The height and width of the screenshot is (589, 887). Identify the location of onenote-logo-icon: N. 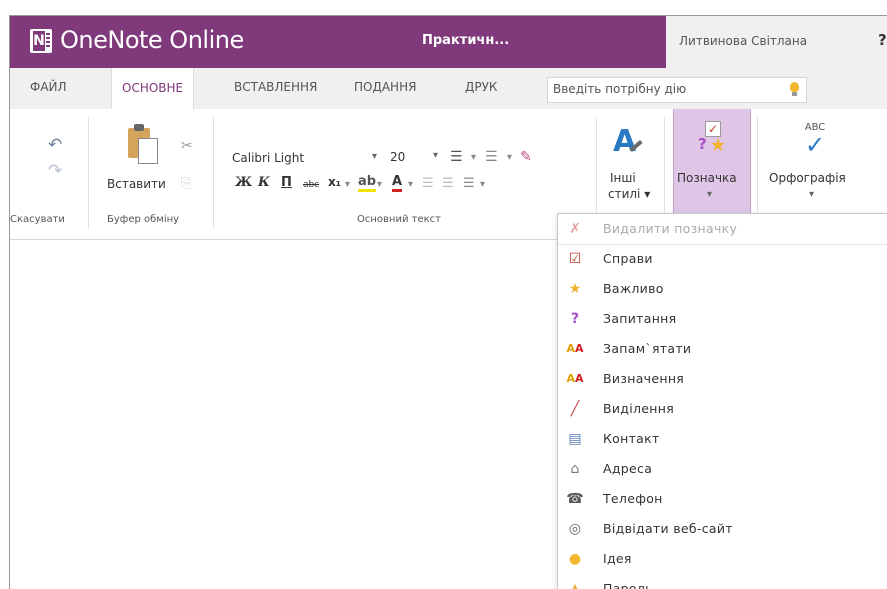
(41, 41).